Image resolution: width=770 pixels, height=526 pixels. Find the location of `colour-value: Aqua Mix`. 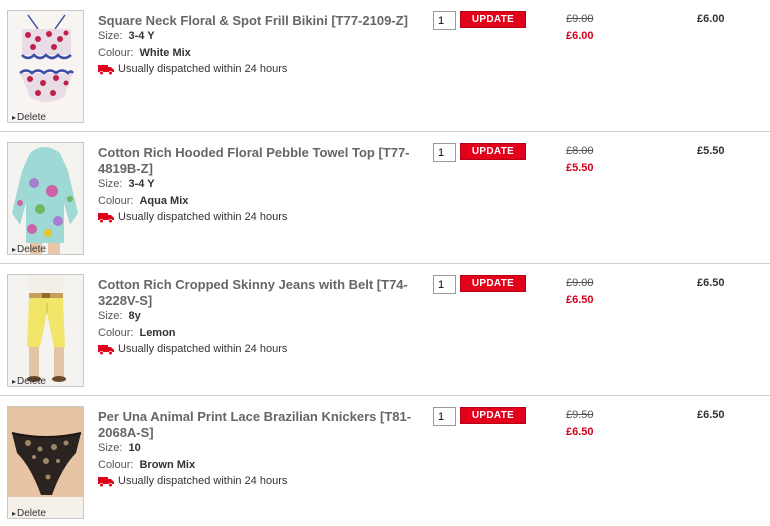

colour-value: Aqua Mix is located at coordinates (164, 201).